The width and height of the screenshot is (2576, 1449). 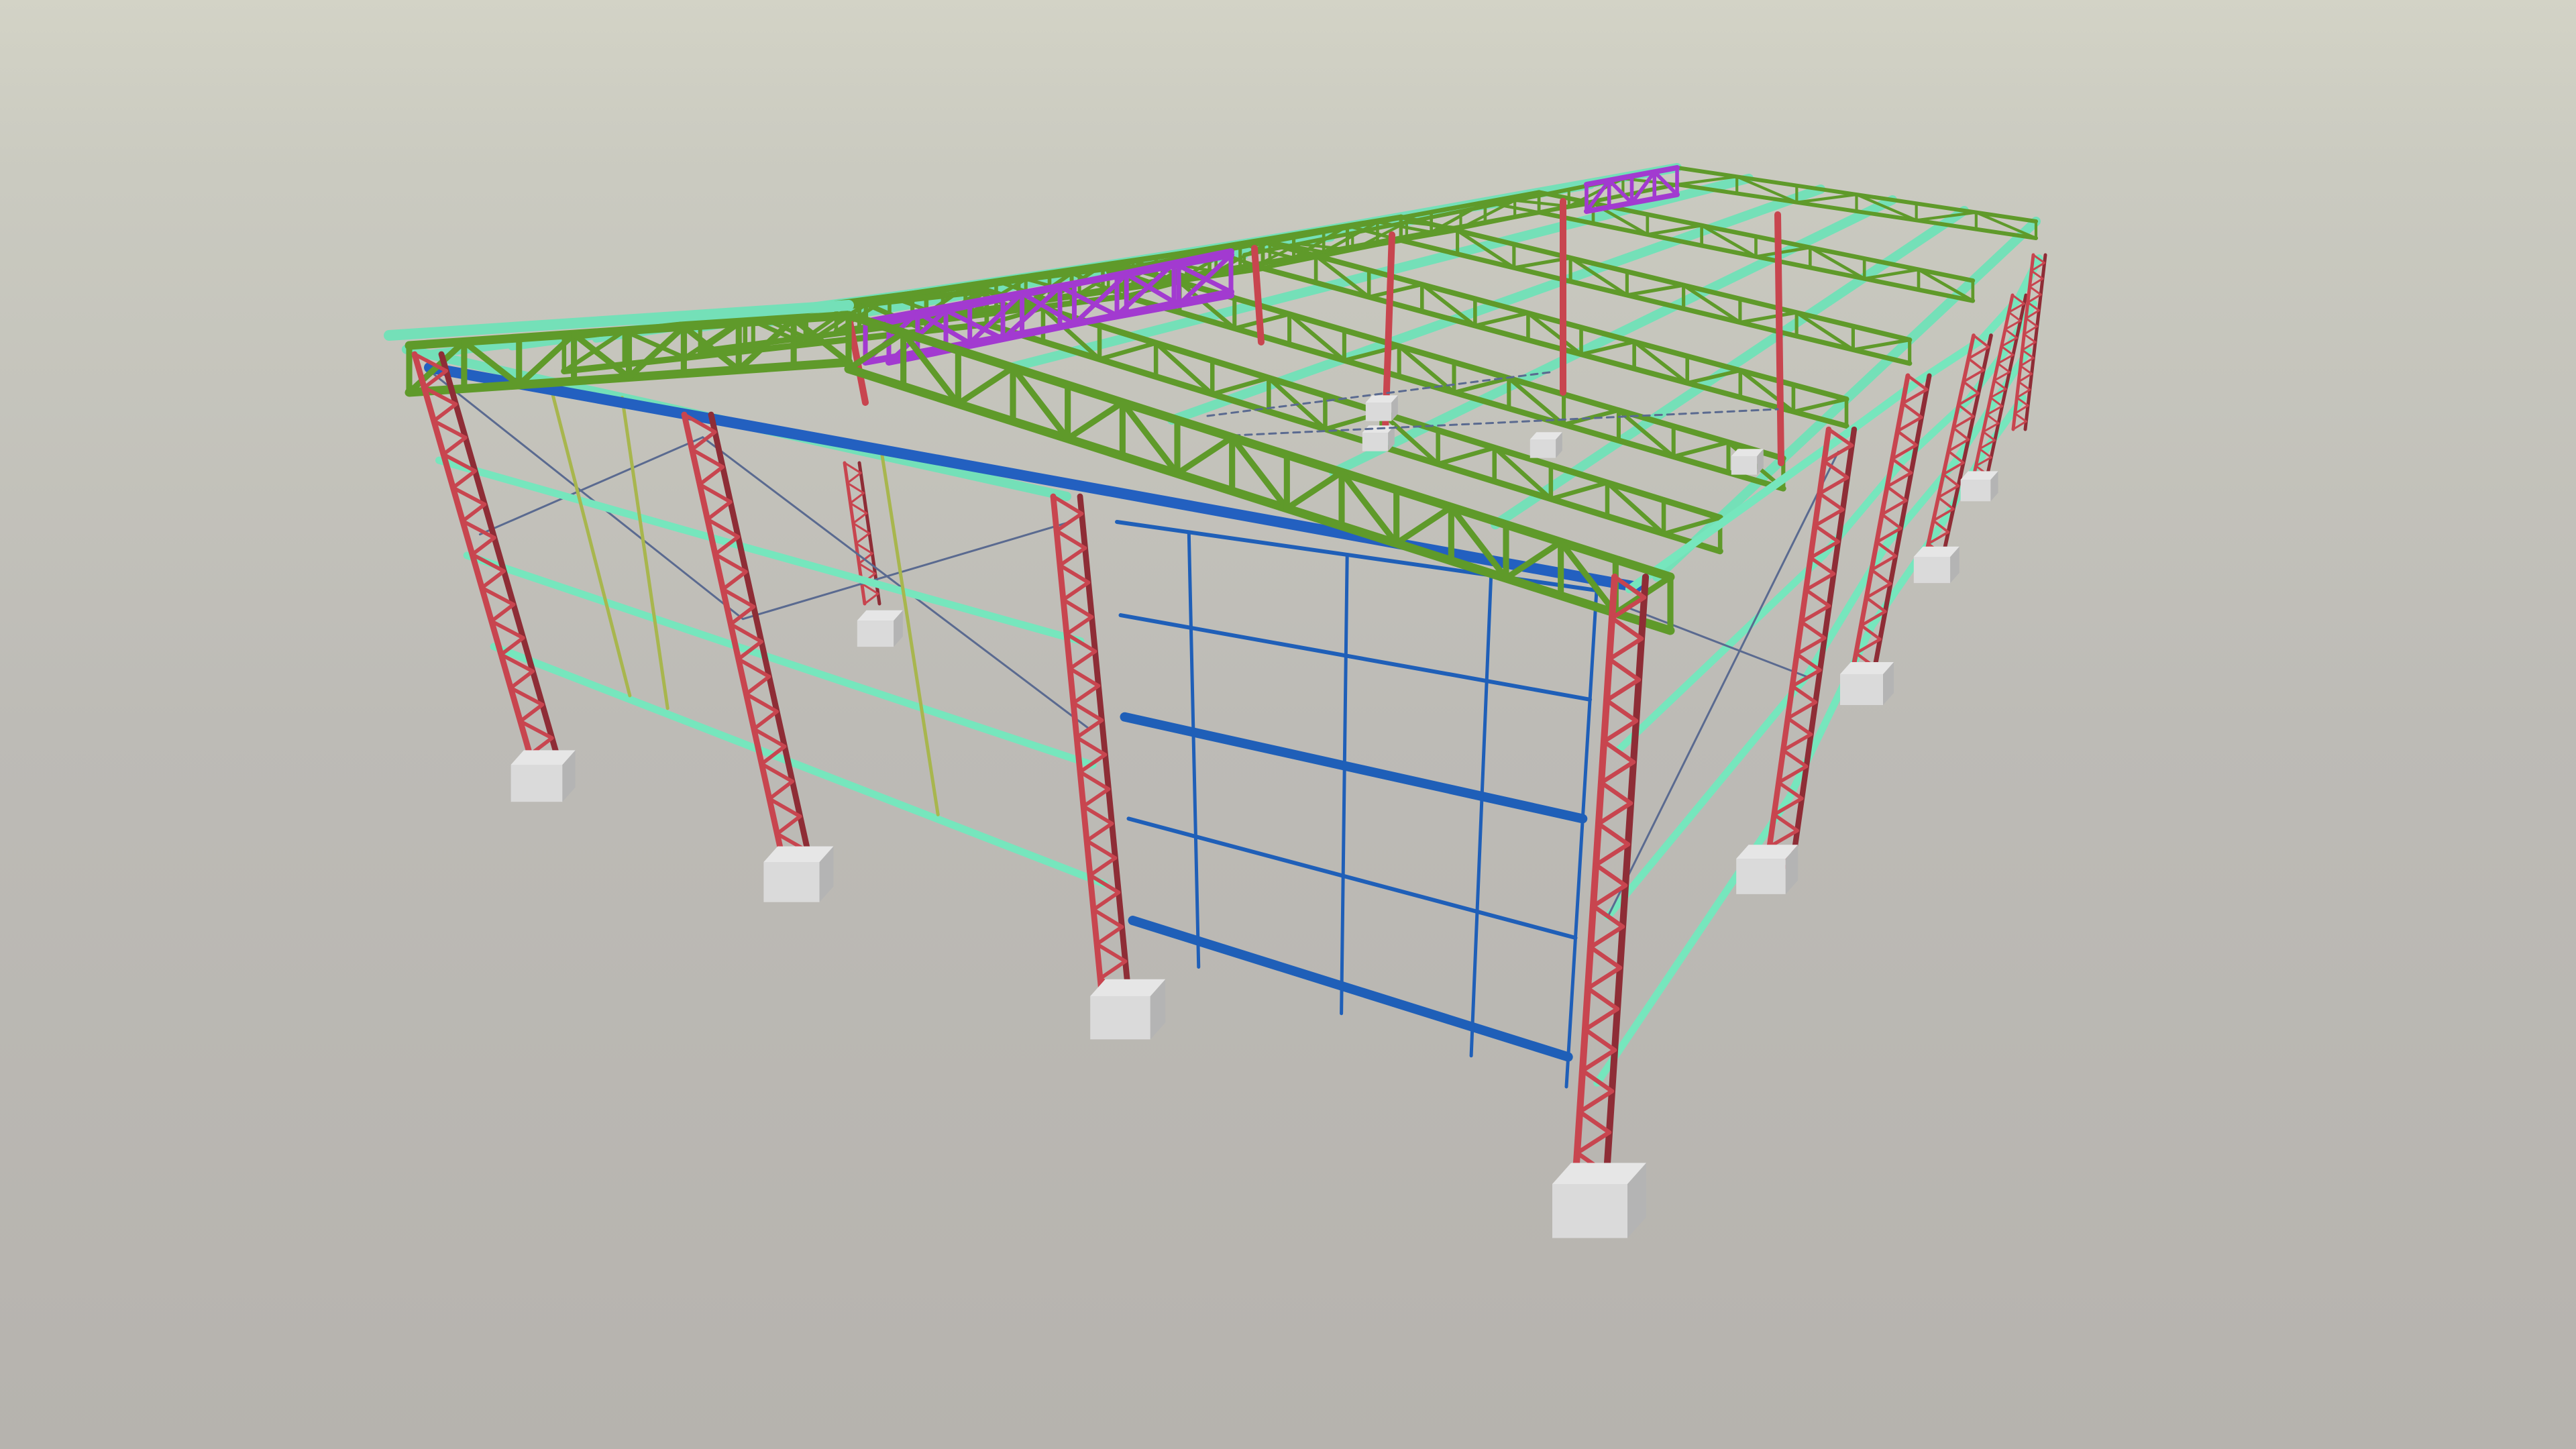 I want to click on interior-column, so click(x=1779, y=338).